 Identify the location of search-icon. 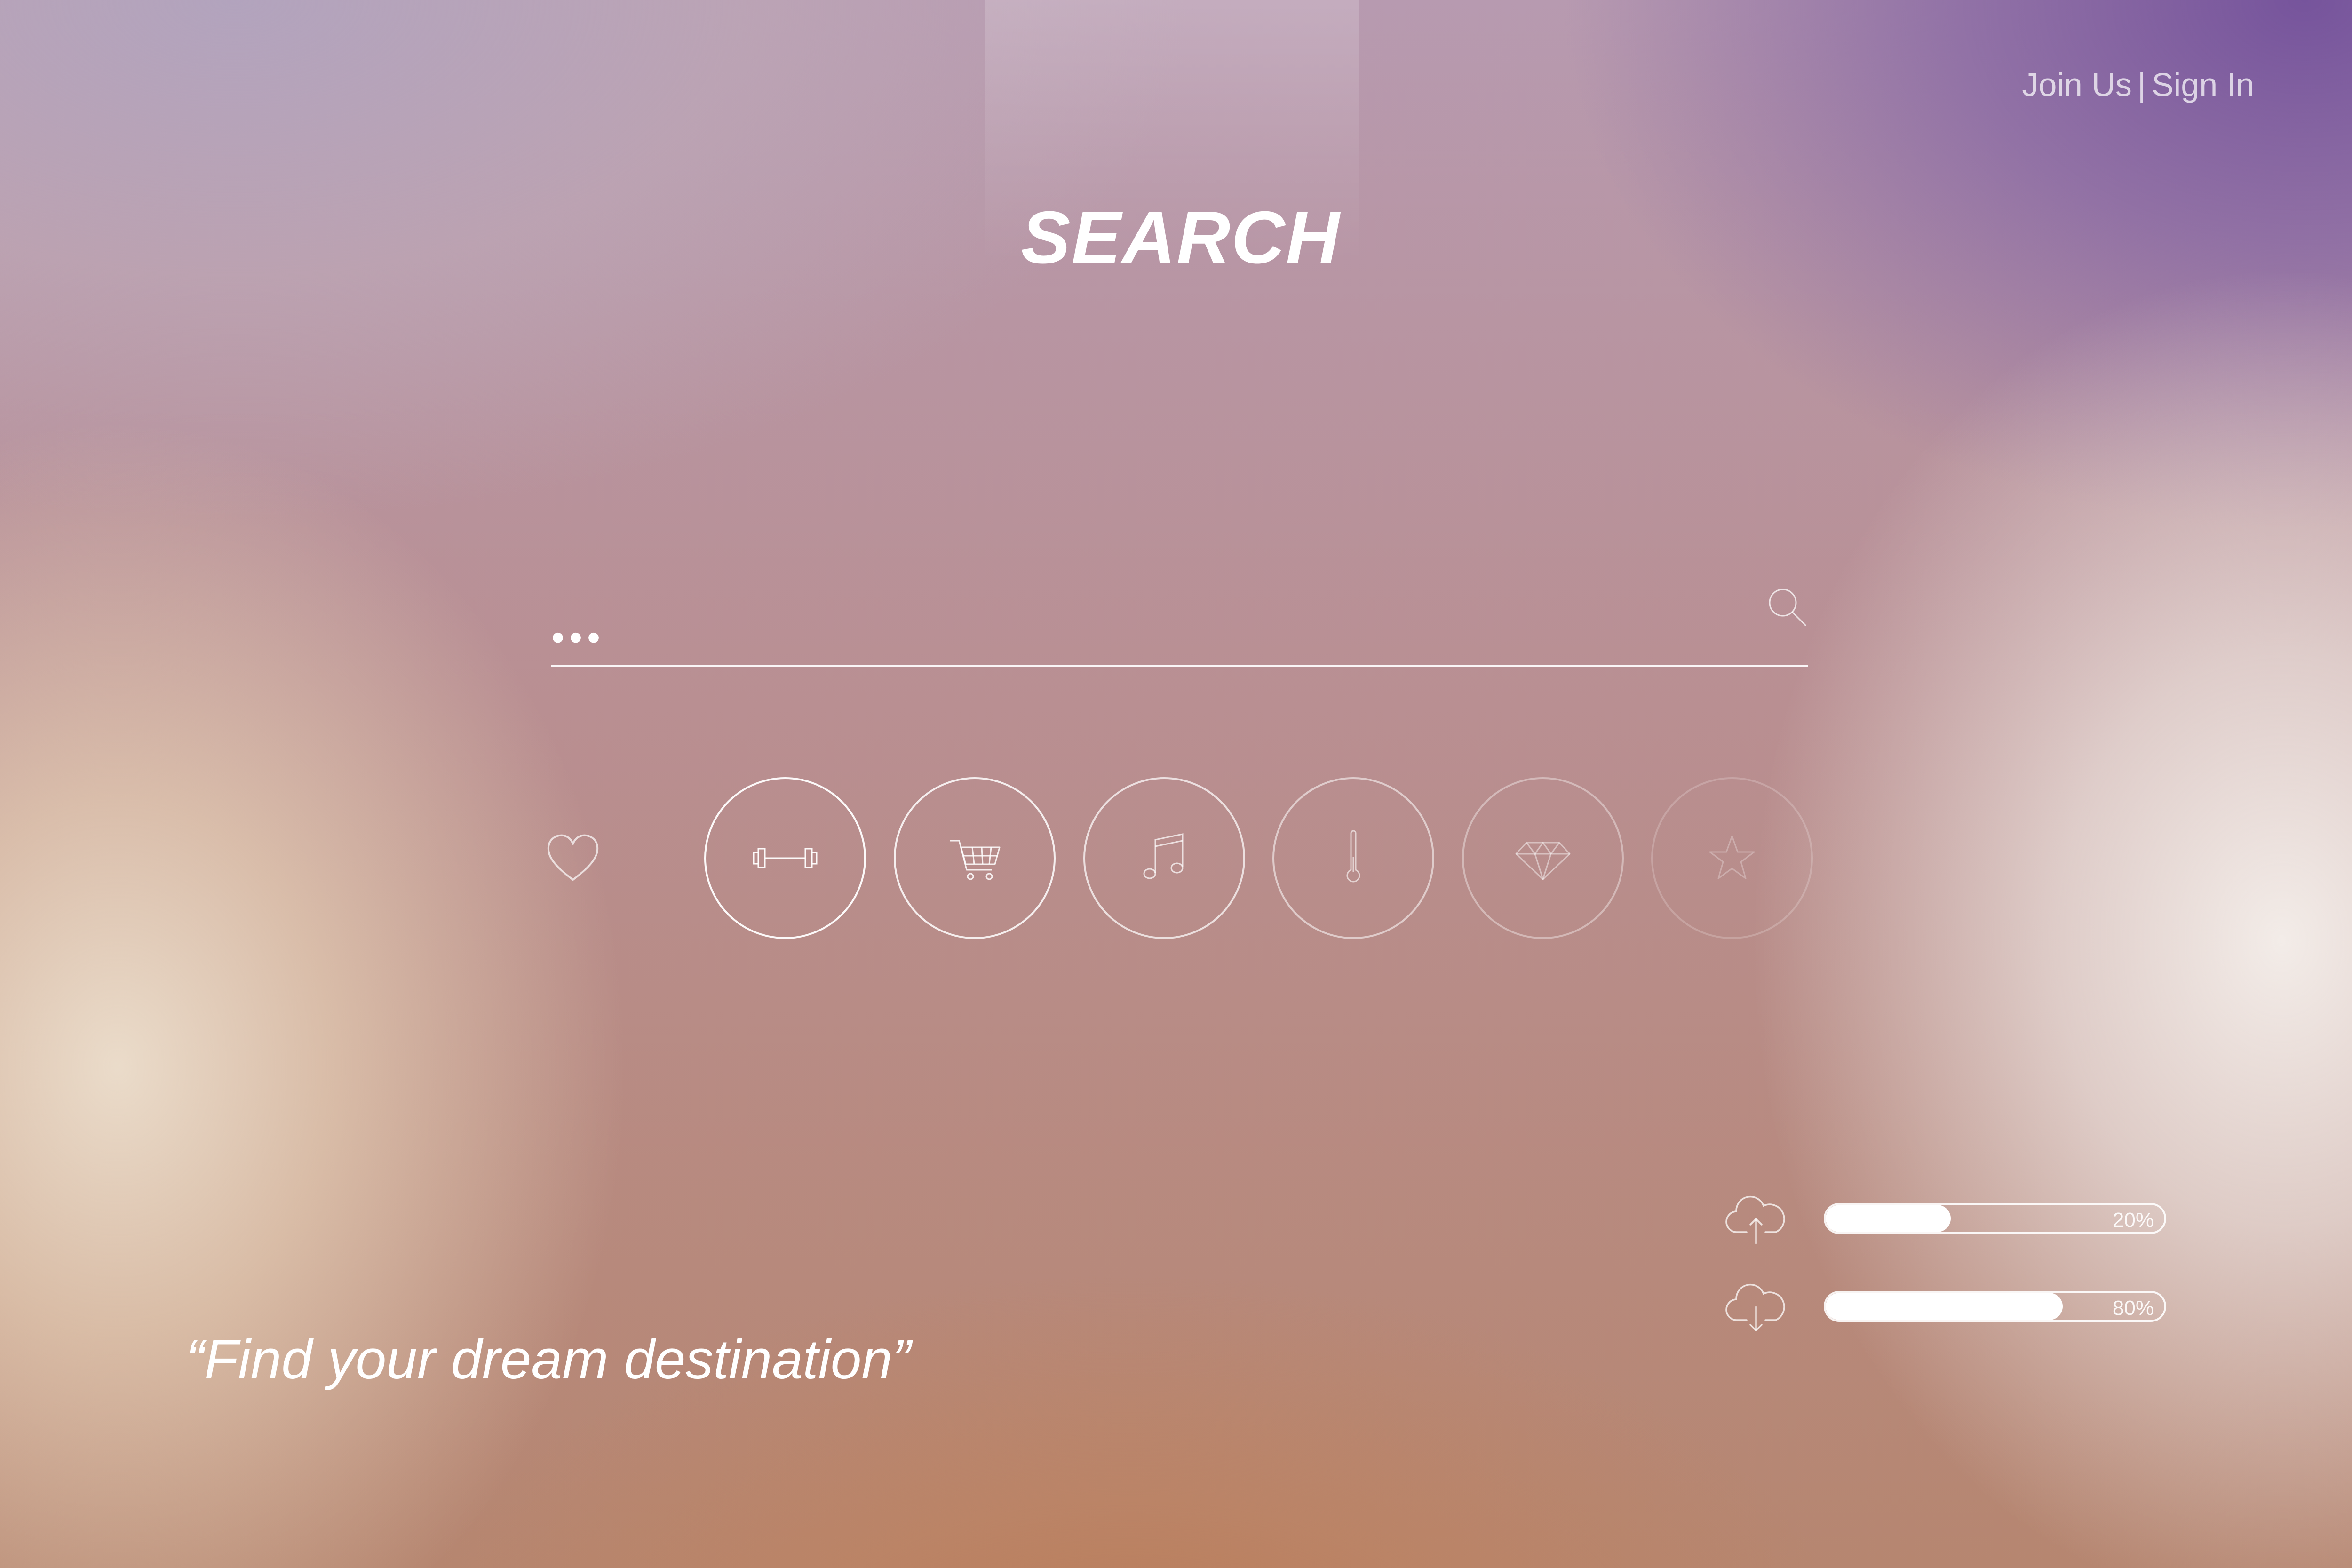
(1787, 607).